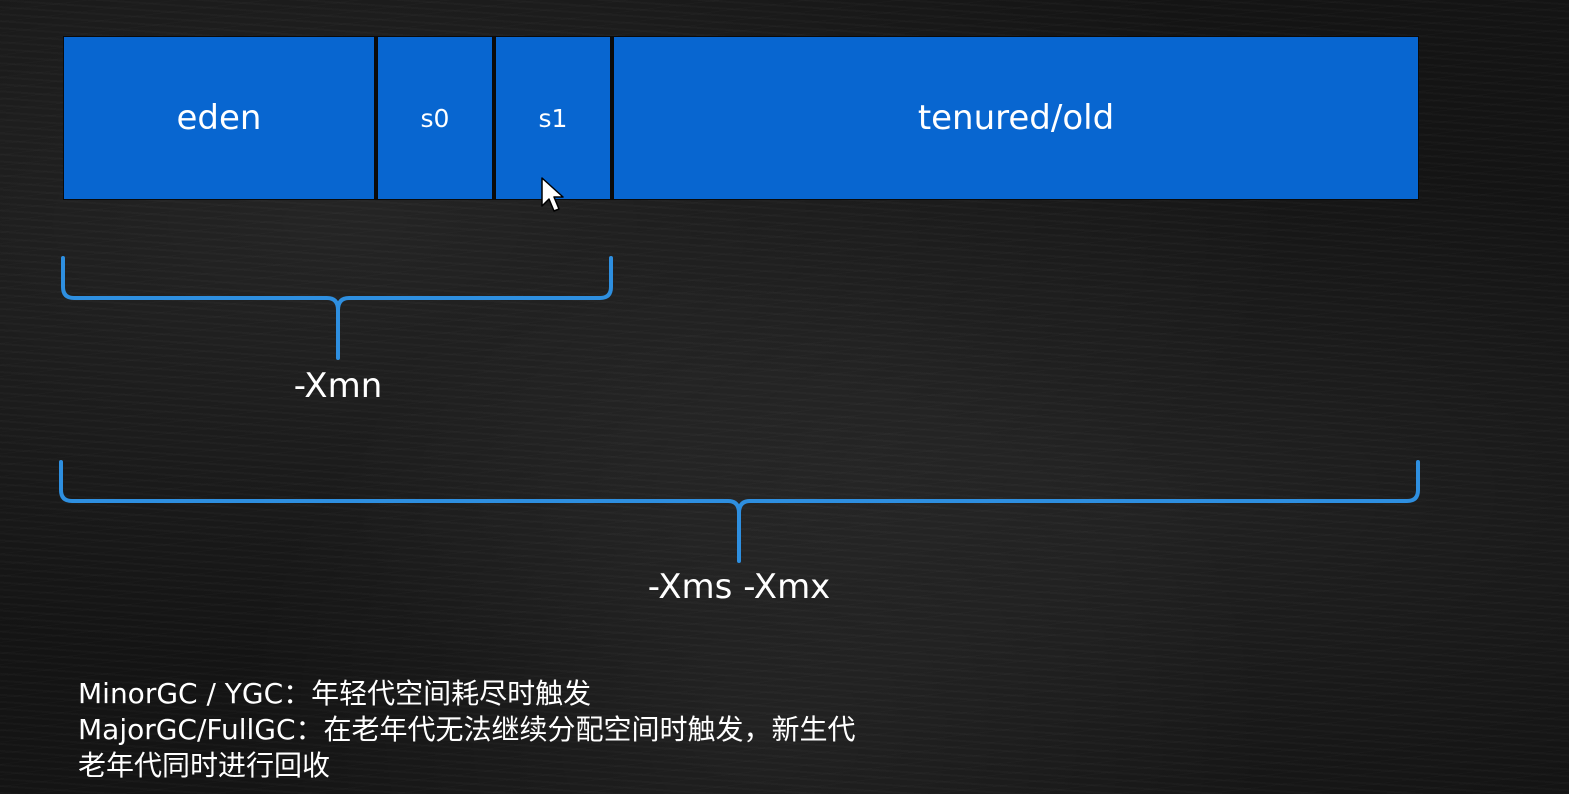 This screenshot has height=794, width=1569. I want to click on major-gc-note-continued: 老年代同时进行回收, so click(204, 765).